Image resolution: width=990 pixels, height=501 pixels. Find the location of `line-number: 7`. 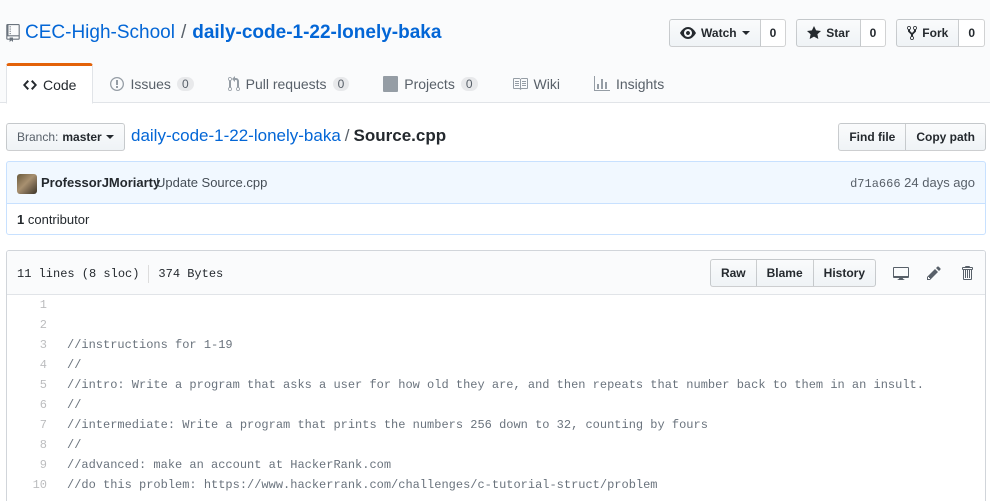

line-number: 7 is located at coordinates (32, 425).